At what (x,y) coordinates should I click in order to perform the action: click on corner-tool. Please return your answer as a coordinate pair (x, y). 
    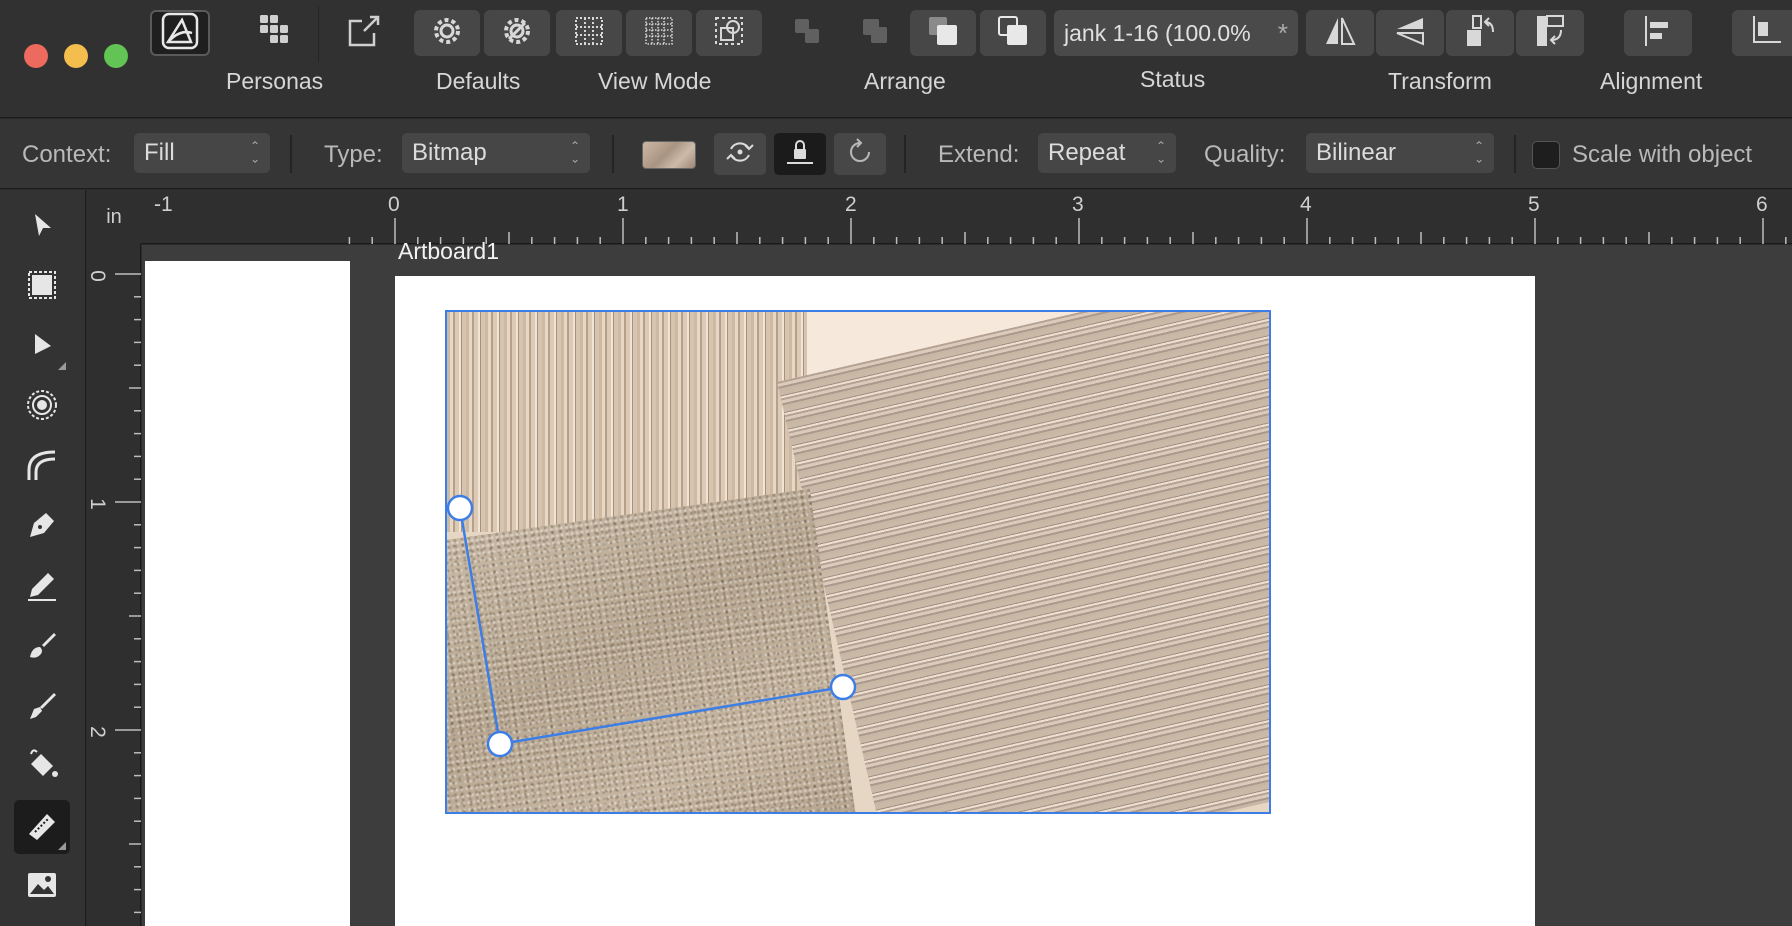
    Looking at the image, I should click on (42, 467).